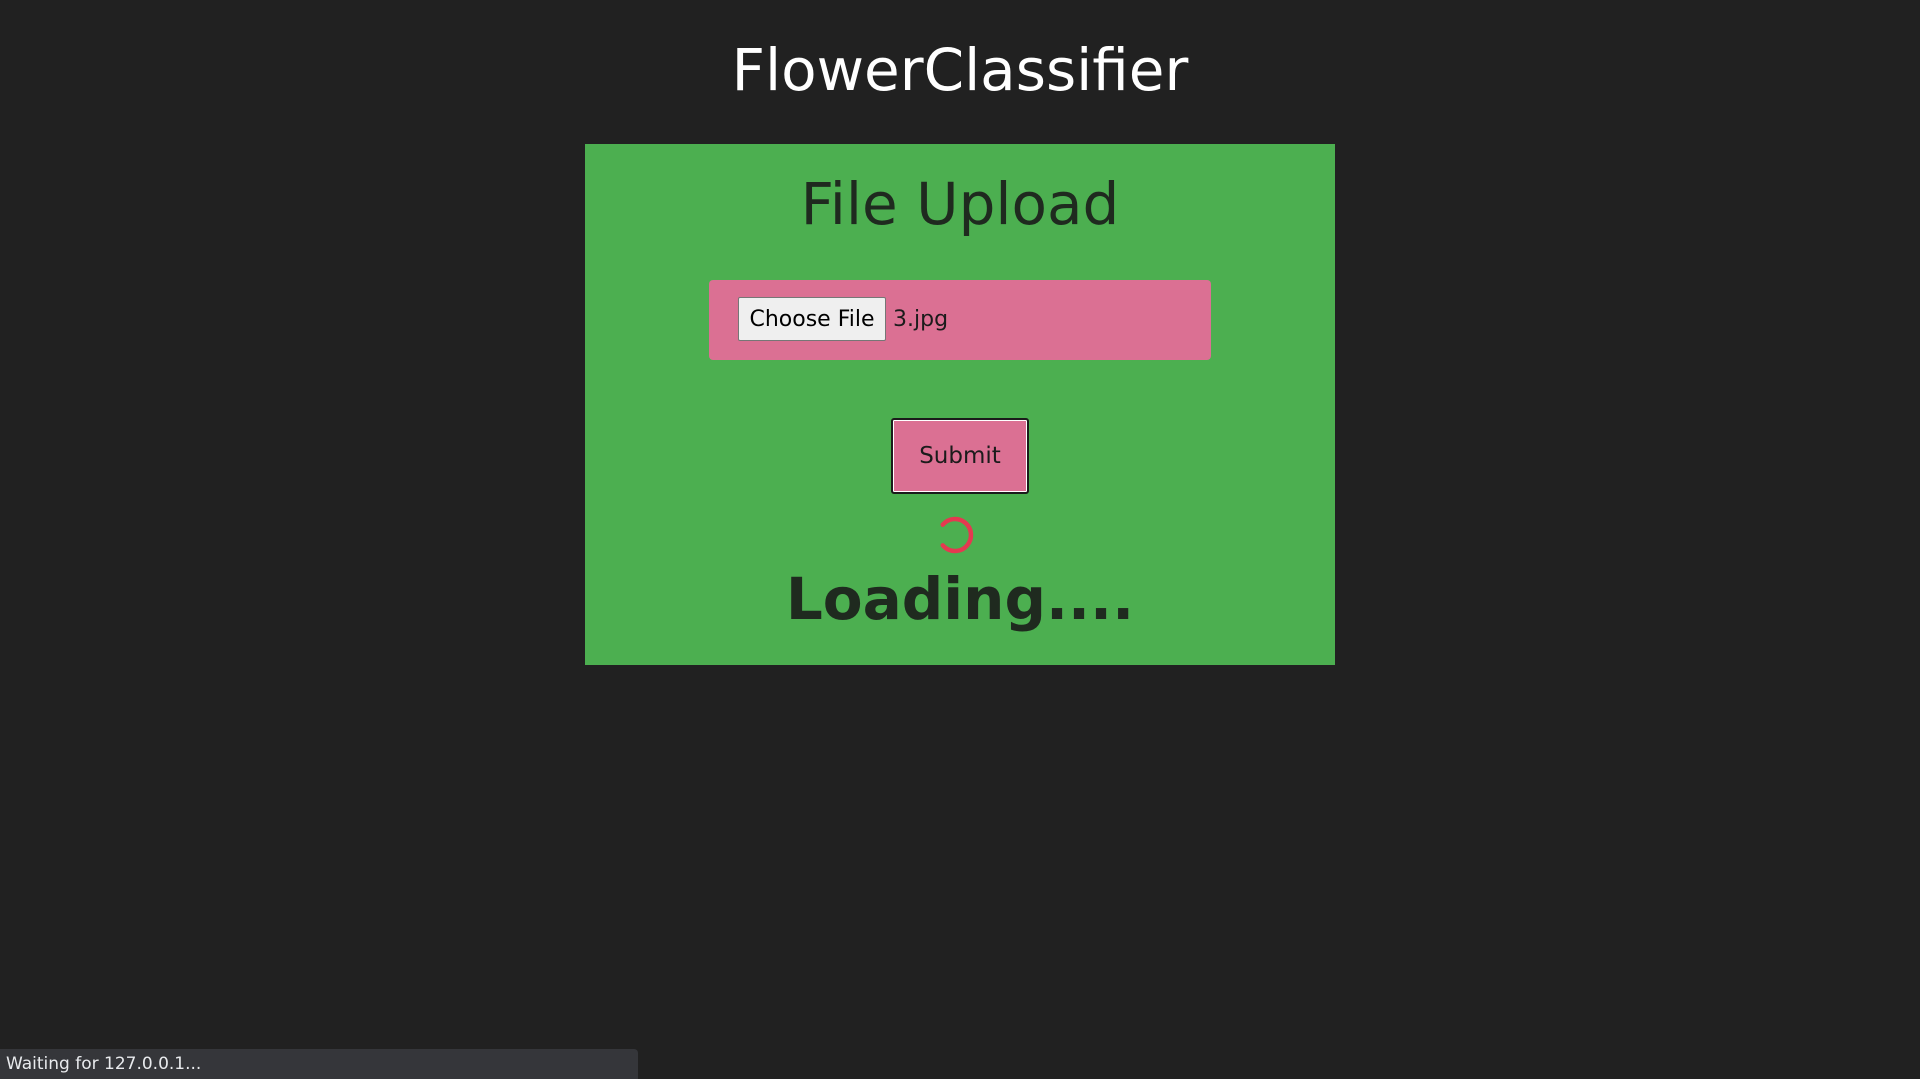 Image resolution: width=1920 pixels, height=1079 pixels. What do you see at coordinates (960, 204) in the screenshot?
I see `panel-title: File Upload` at bounding box center [960, 204].